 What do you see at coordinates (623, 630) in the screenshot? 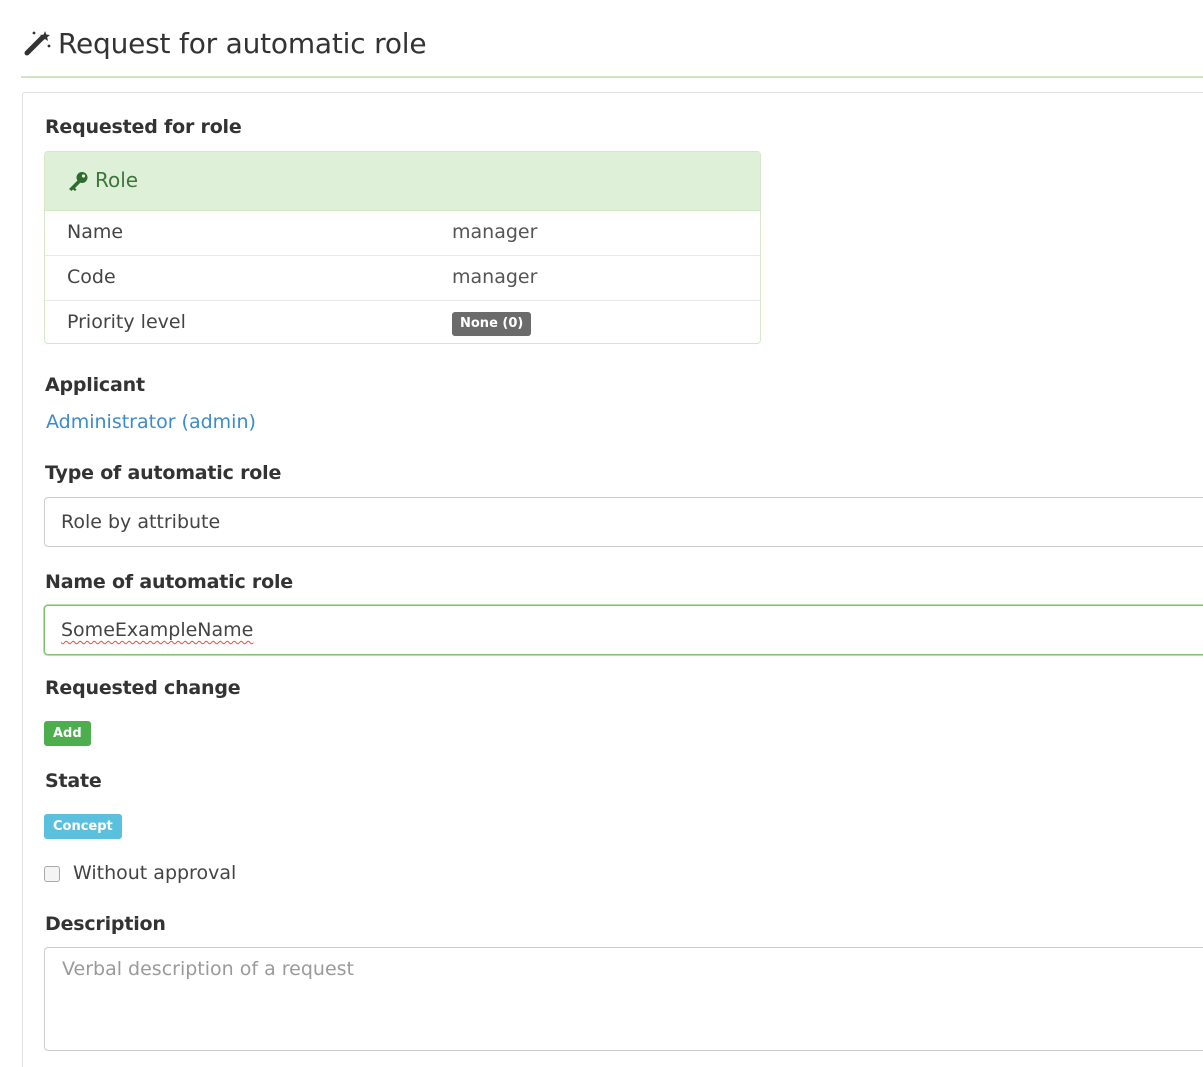
I see `name-of-automatic-role-input: SomeExampleName` at bounding box center [623, 630].